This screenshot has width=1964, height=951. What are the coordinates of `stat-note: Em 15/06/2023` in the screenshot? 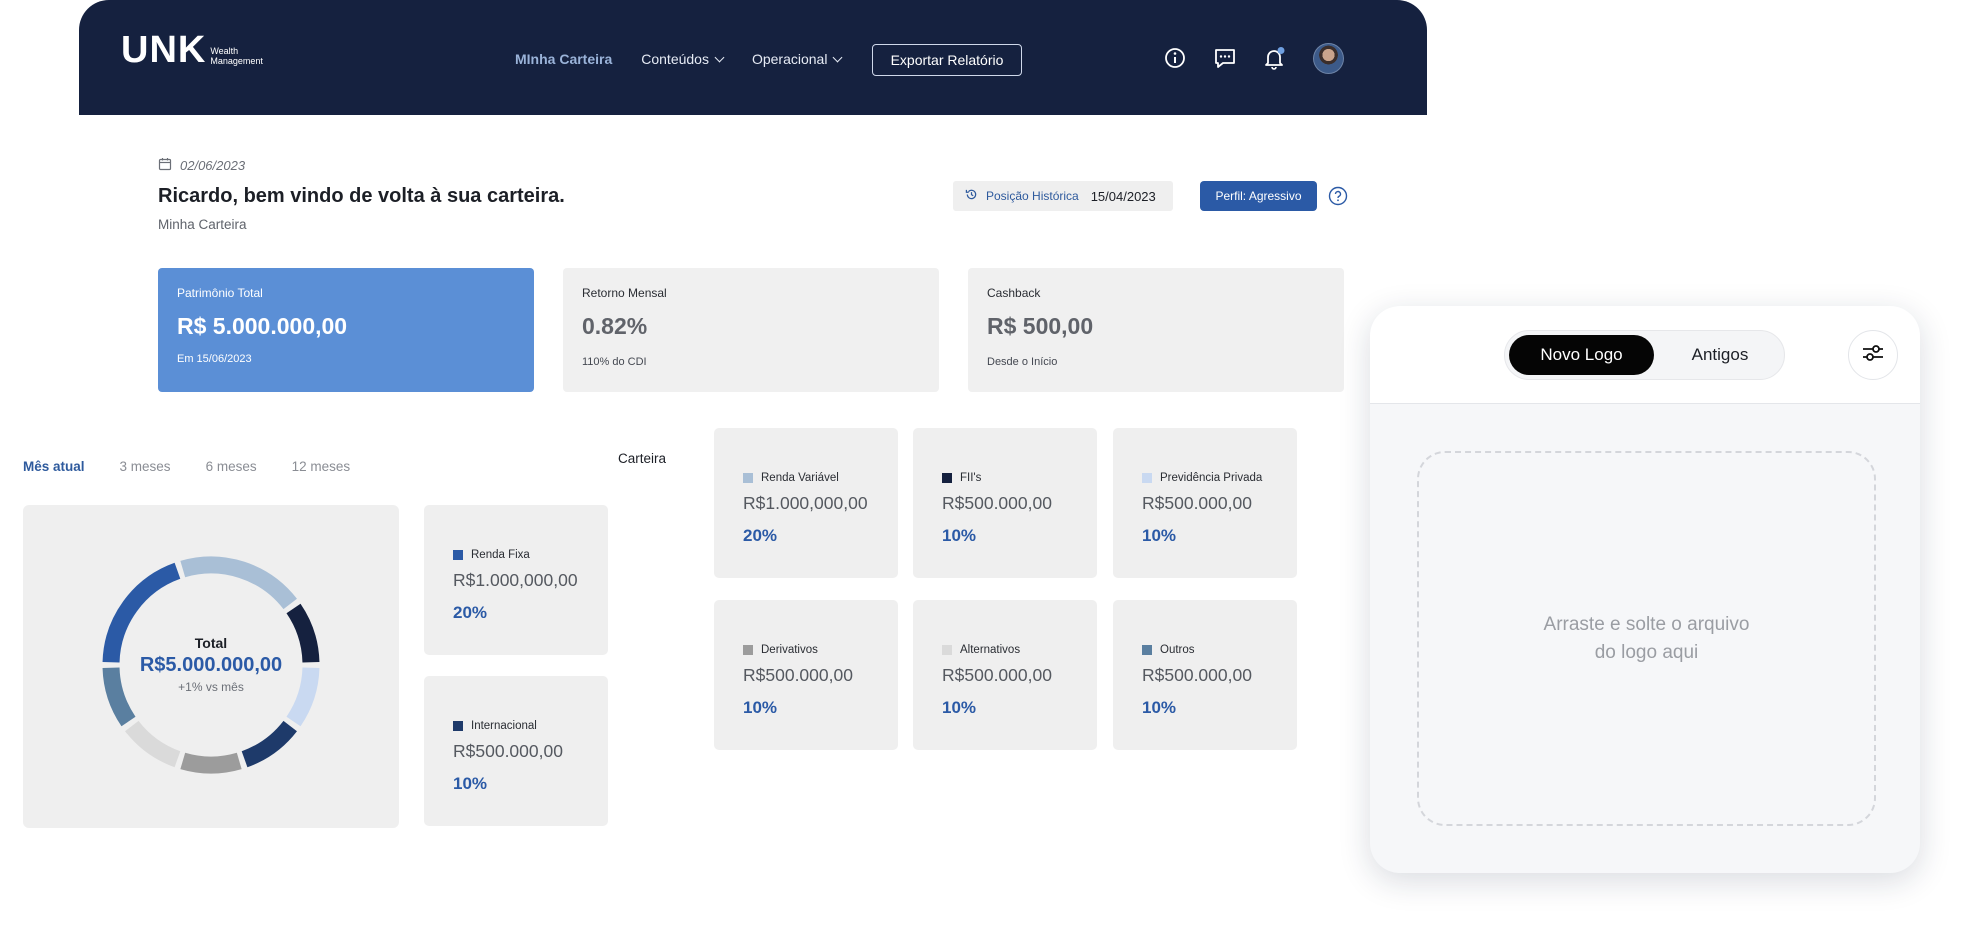 It's located at (214, 359).